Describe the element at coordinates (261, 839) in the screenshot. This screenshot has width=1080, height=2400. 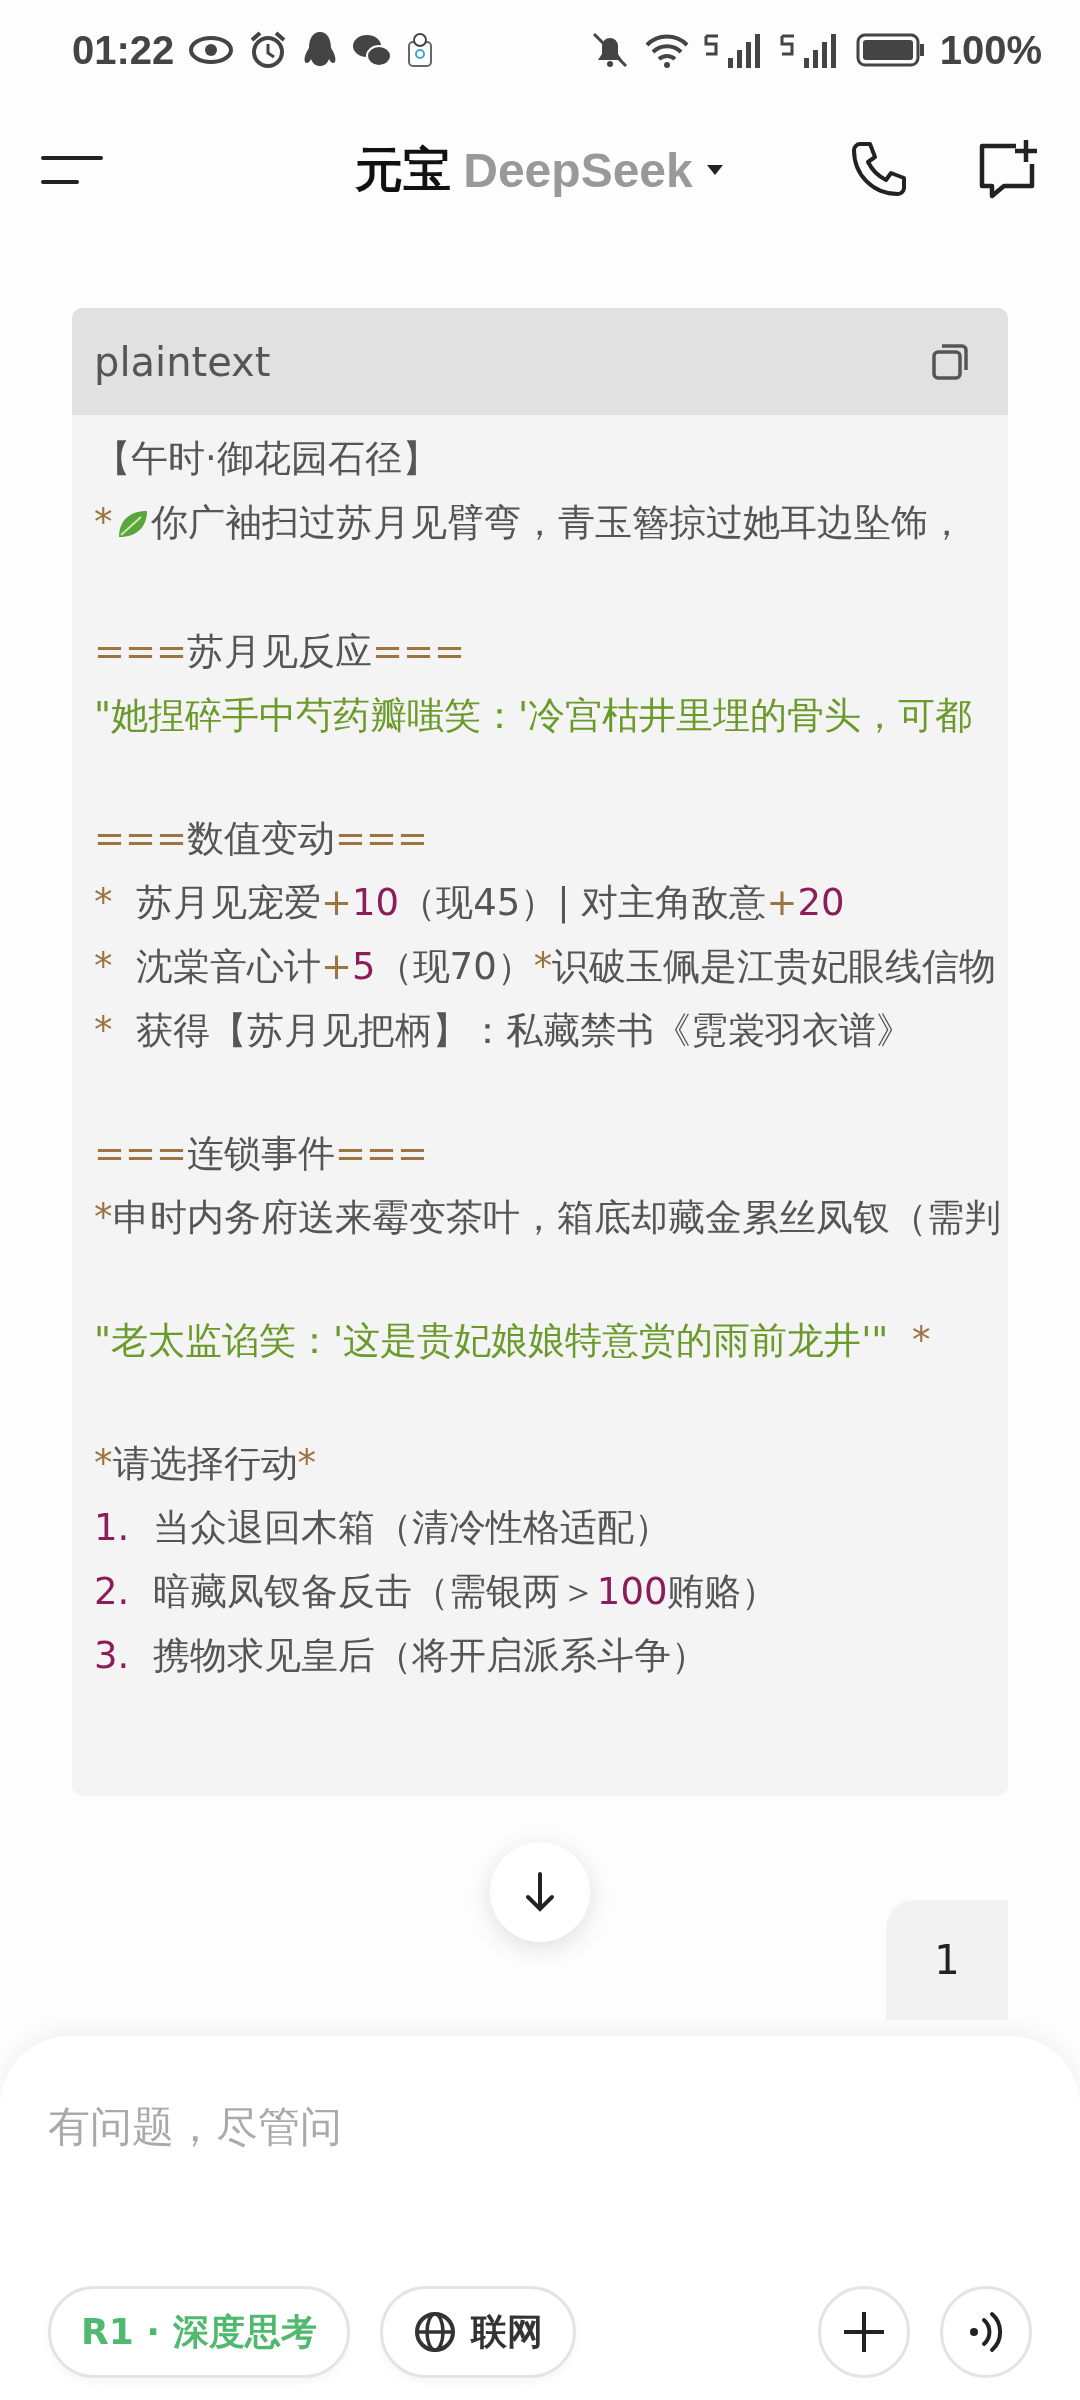
I see `code-line: ===数值变动===` at that location.